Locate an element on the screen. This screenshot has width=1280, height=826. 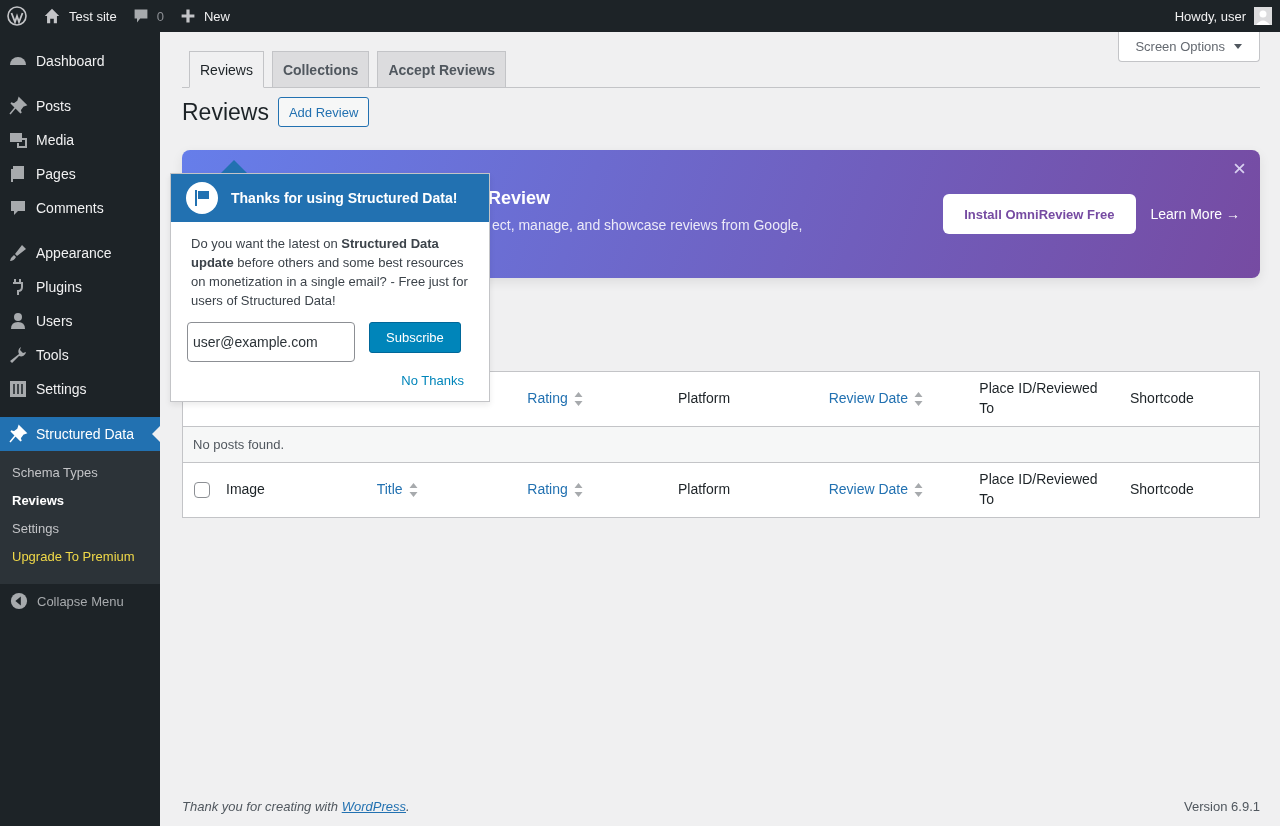
new-label: New is located at coordinates (216, 16).